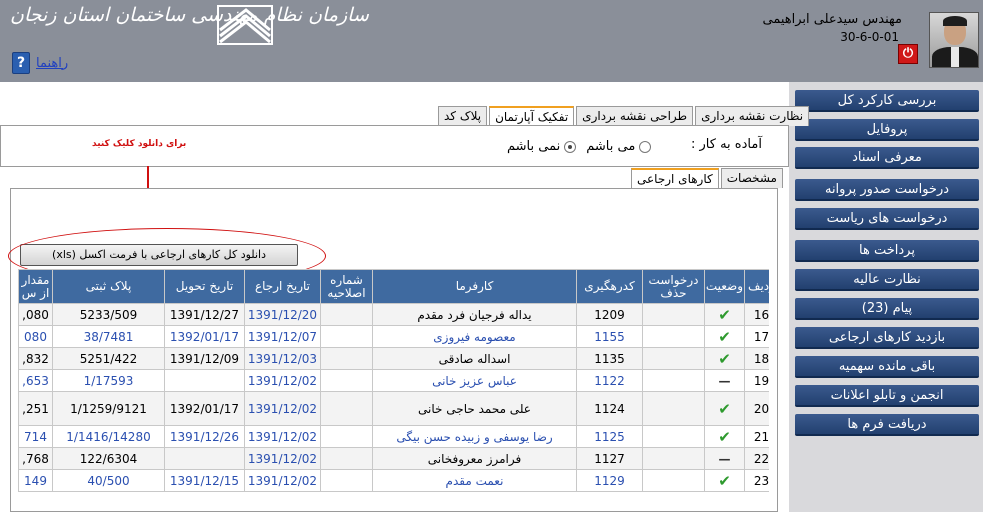 This screenshot has height=512, width=983. I want to click on row-number: 21, so click(756, 436).